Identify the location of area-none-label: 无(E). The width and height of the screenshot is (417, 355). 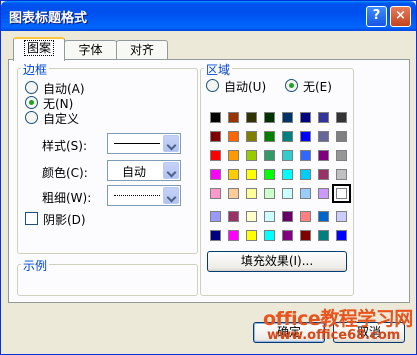
(317, 87).